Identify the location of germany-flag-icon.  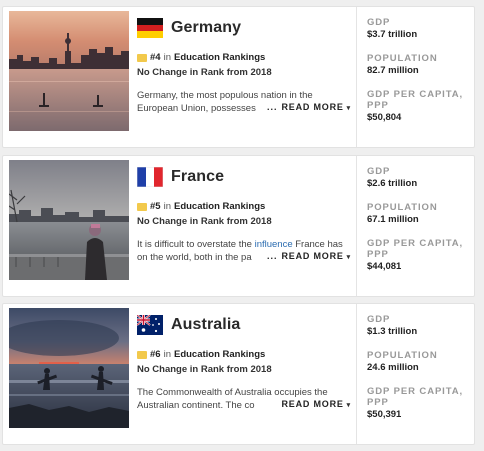
(150, 28).